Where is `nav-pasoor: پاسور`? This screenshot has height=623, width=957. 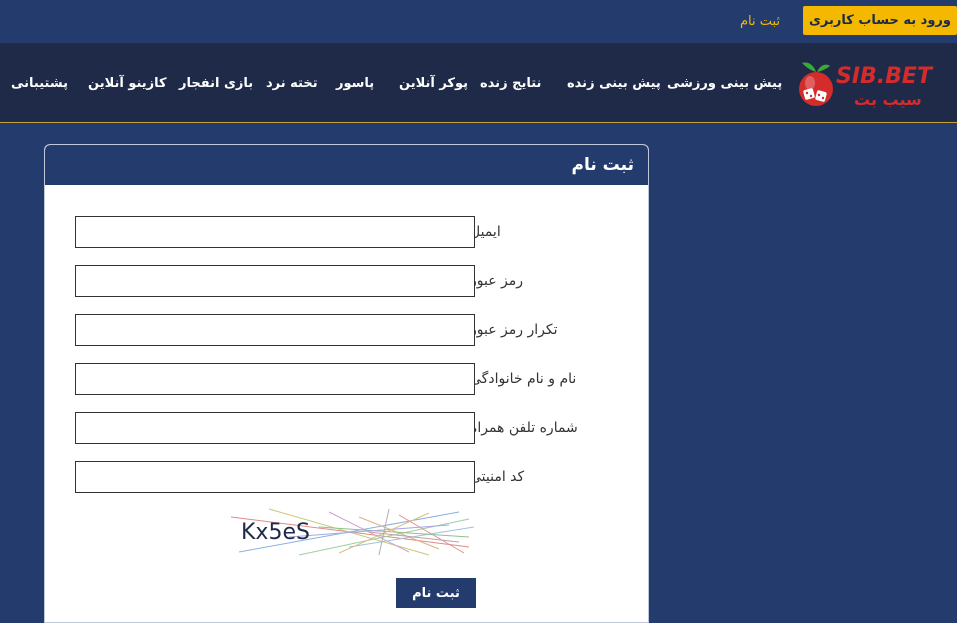
nav-pasoor: پاسور is located at coordinates (355, 83).